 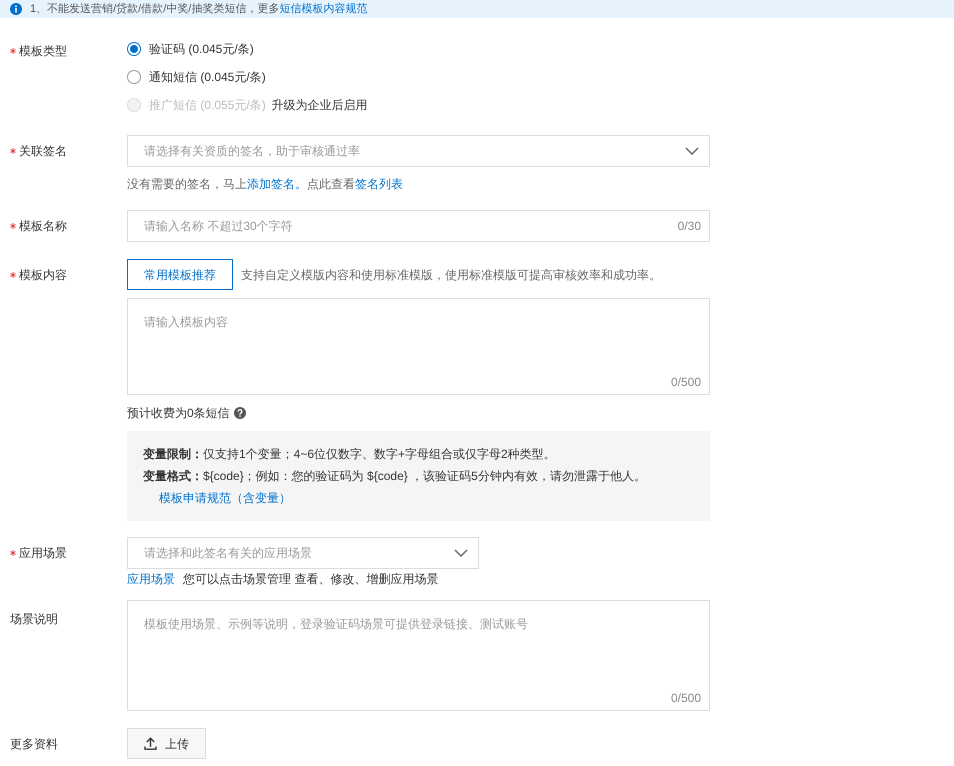 What do you see at coordinates (418, 655) in the screenshot?
I see `description-textarea: 模板使用场景、示例等说明，登录验证码场景可提供登录链接、测试账号 0/500` at bounding box center [418, 655].